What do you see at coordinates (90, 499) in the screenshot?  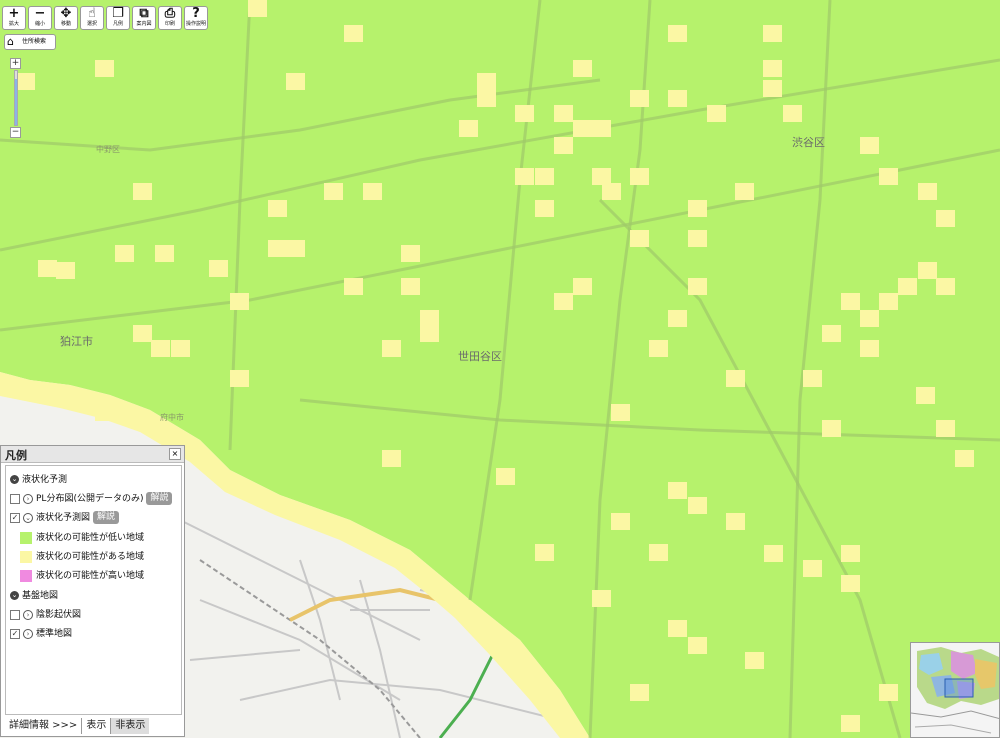 I see `pl-map-label: PL分布図(公開データのみ)` at bounding box center [90, 499].